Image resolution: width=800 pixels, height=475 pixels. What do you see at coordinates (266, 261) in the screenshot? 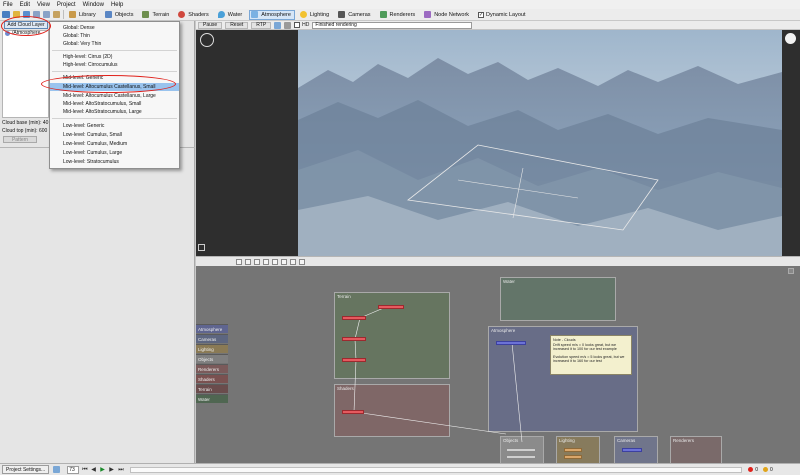
I see `grid-icon` at bounding box center [266, 261].